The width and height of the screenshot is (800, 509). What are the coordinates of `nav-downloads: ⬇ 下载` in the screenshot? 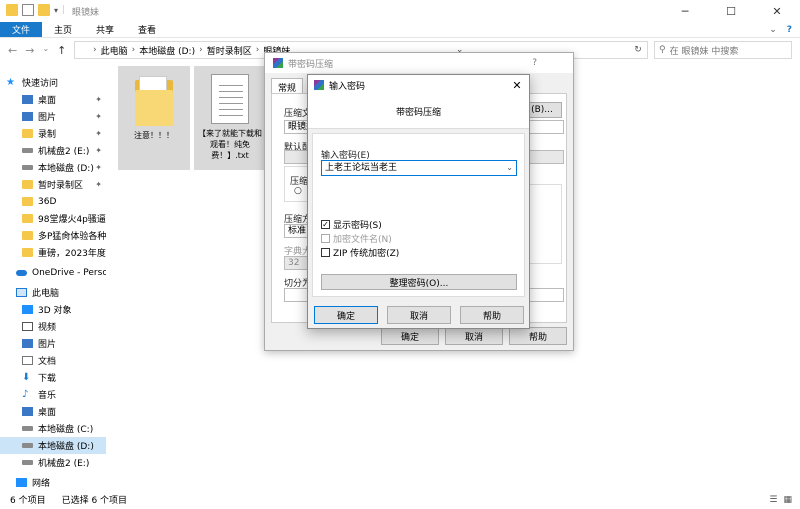 It's located at (53, 377).